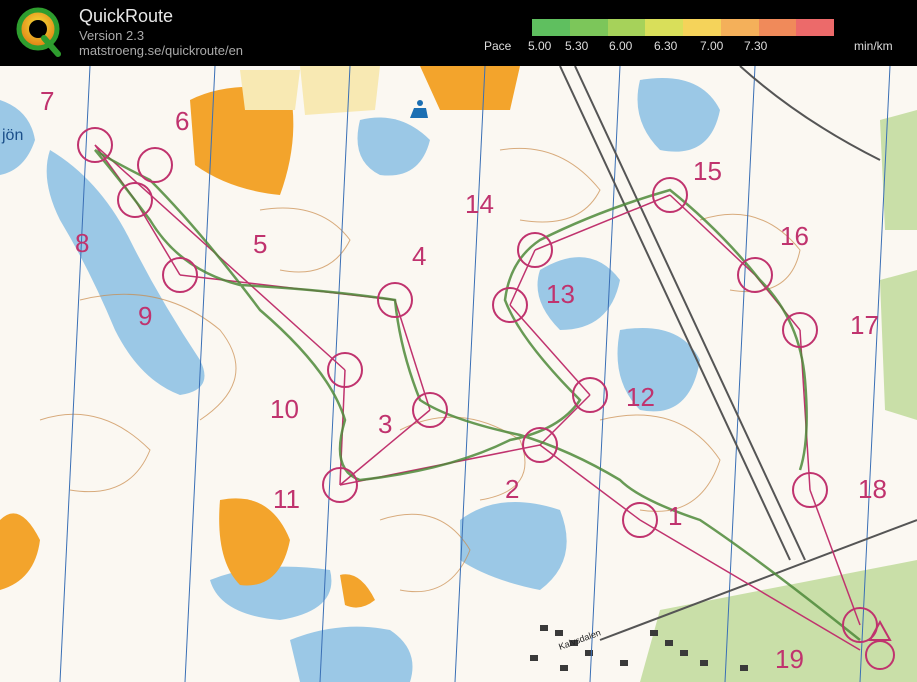 The image size is (917, 682). Describe the element at coordinates (560, 294) in the screenshot. I see `control-number: 13` at that location.